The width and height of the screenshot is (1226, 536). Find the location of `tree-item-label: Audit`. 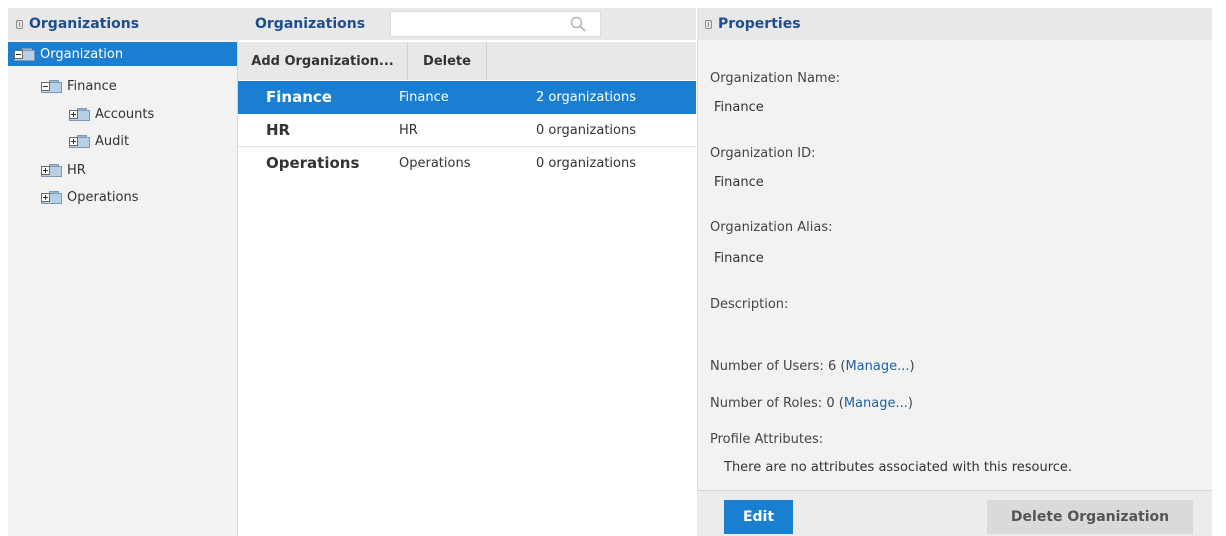

tree-item-label: Audit is located at coordinates (112, 141).